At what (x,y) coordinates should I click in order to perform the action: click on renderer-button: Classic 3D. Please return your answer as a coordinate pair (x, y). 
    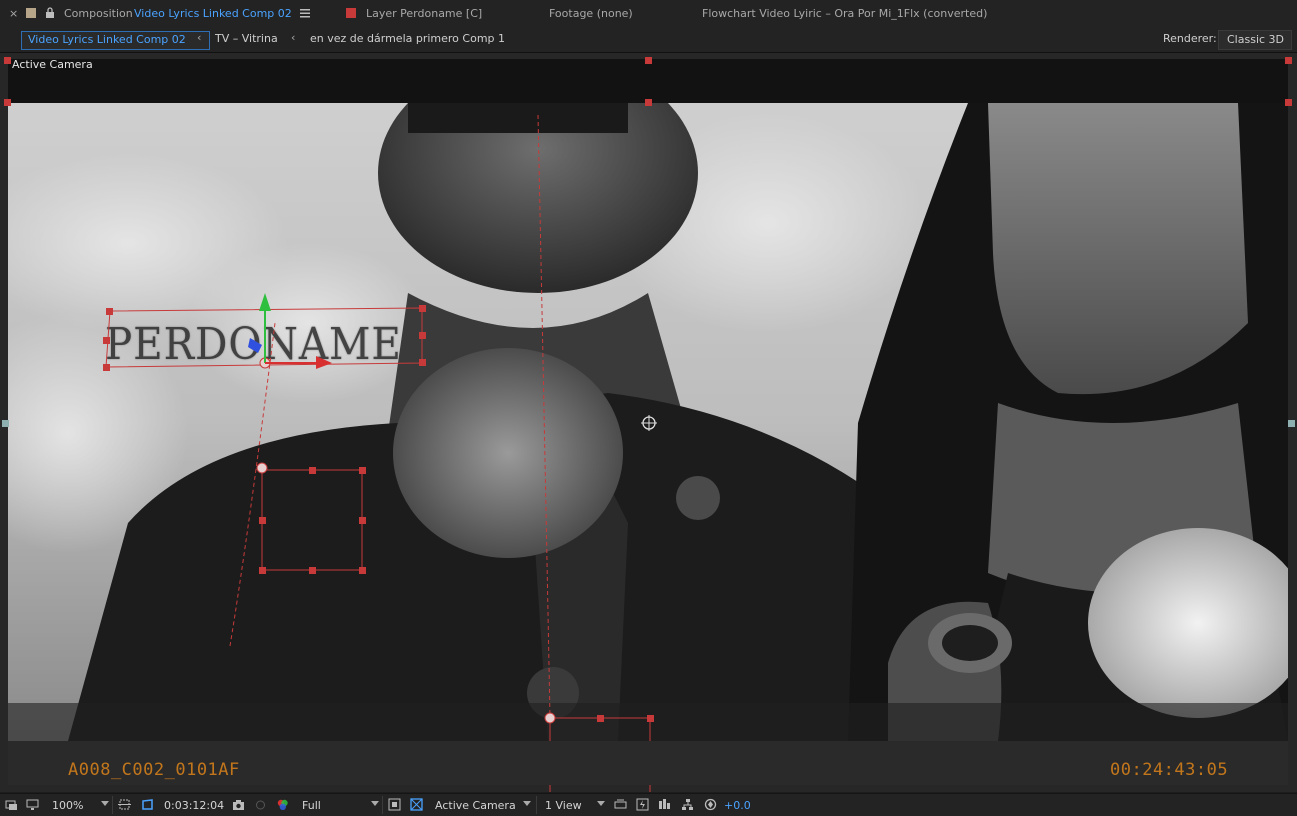
    Looking at the image, I should click on (1255, 40).